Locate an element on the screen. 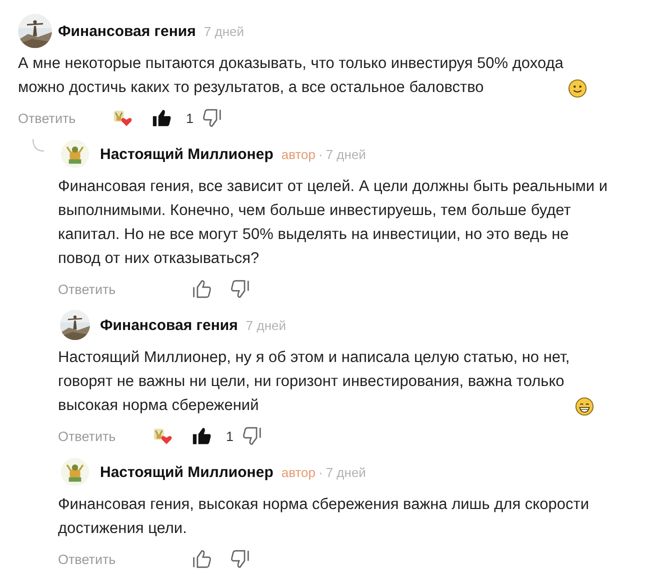 Image resolution: width=647 pixels, height=577 pixels. comment-text: Настоящий Миллионер, ну я об этом и написала целую статью, но нет, говорят не важны ни цели, ни горизонт инвестирования, важна только высокая норма сбережений is located at coordinates (314, 382).